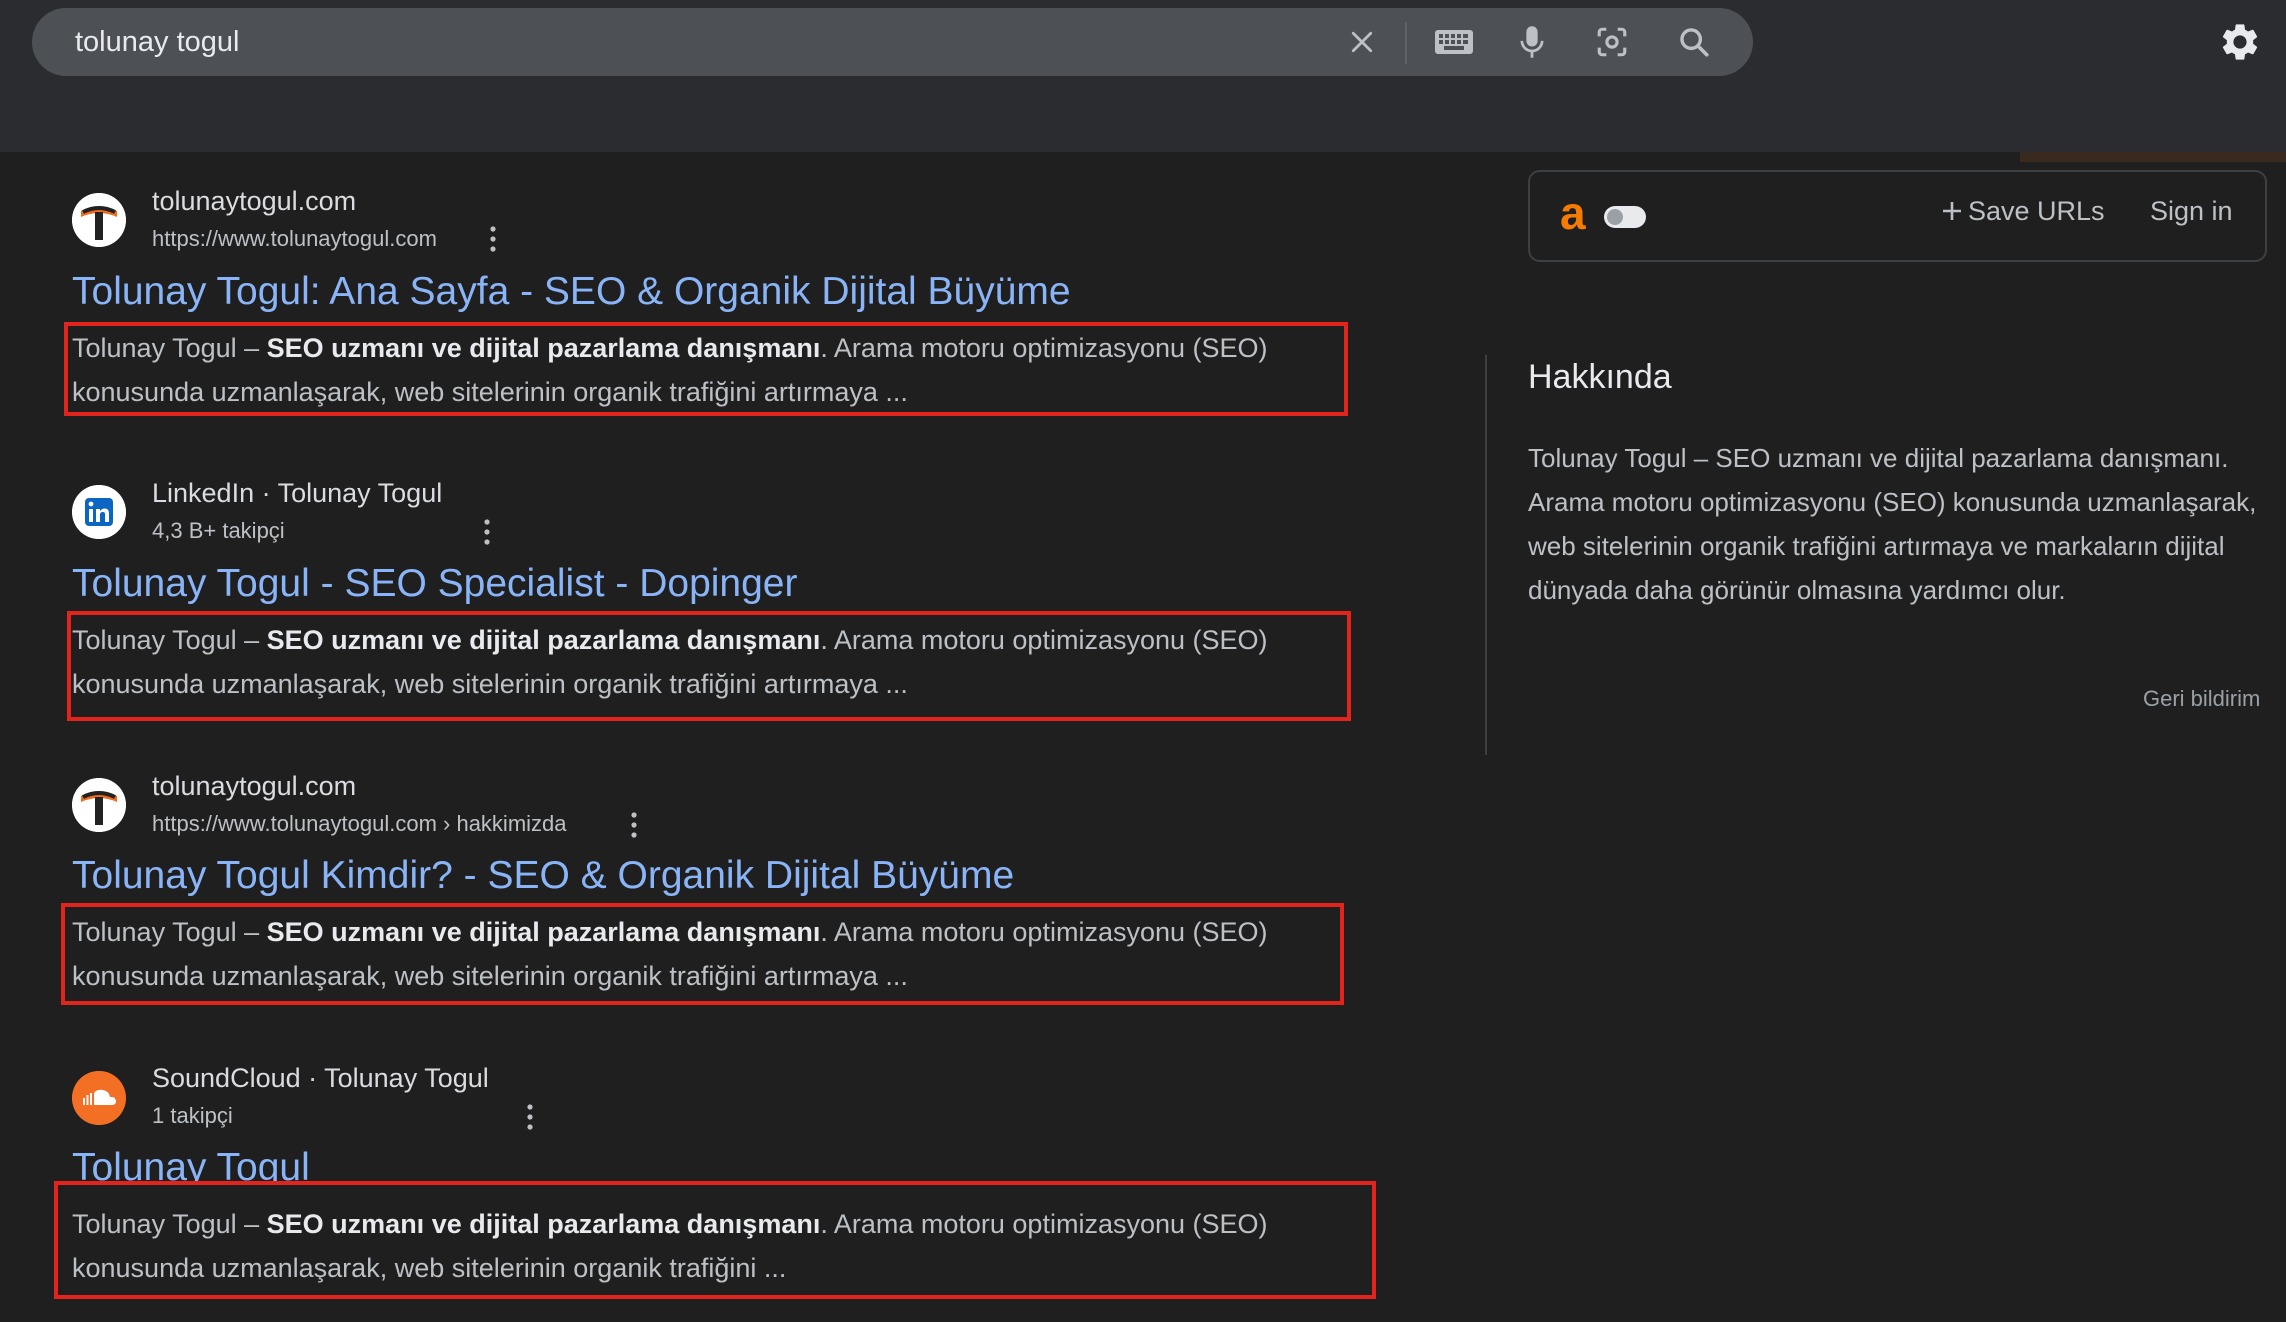 The height and width of the screenshot is (1322, 2286). What do you see at coordinates (297, 493) in the screenshot?
I see `site-name: LinkedIn · Tolunay Togul` at bounding box center [297, 493].